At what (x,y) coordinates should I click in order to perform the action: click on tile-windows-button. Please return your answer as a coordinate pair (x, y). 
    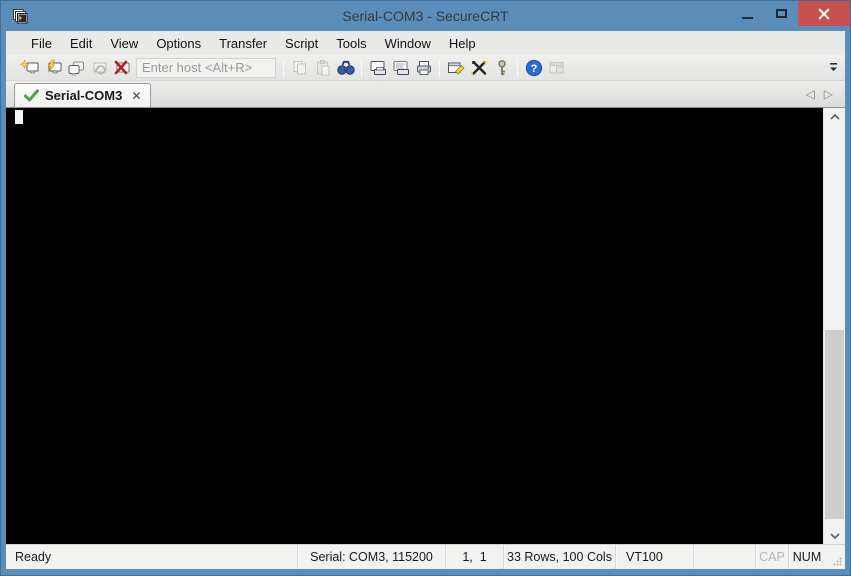
    Looking at the image, I should click on (556, 68).